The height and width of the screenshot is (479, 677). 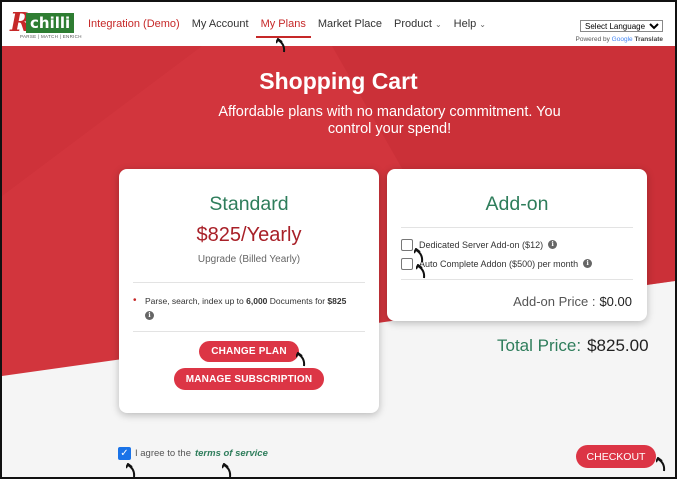 What do you see at coordinates (616, 456) in the screenshot?
I see `checkout-button: CHECKOUT` at bounding box center [616, 456].